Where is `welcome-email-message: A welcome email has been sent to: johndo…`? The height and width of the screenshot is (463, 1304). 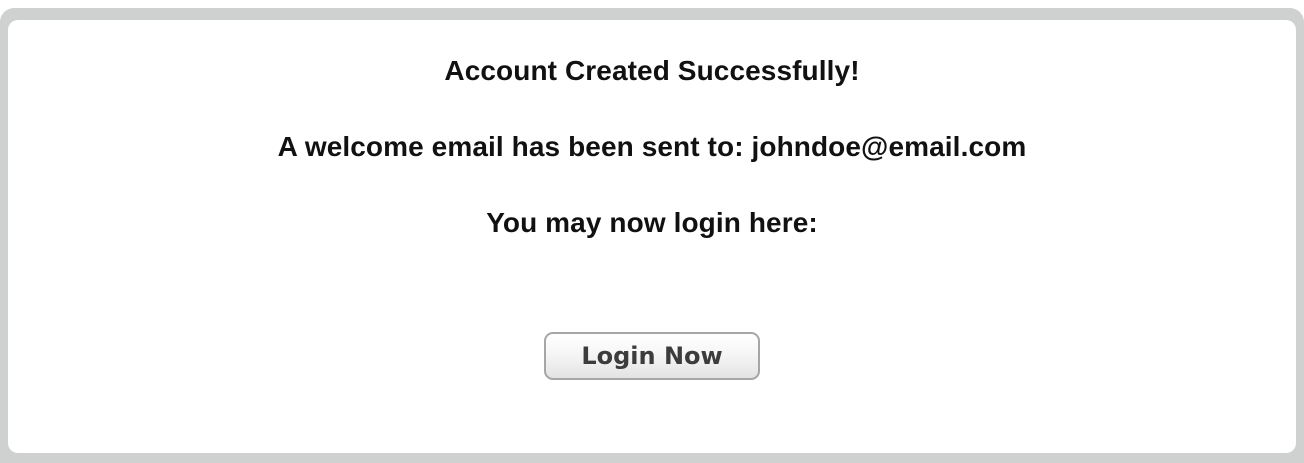 welcome-email-message: A welcome email has been sent to: johndo… is located at coordinates (652, 146).